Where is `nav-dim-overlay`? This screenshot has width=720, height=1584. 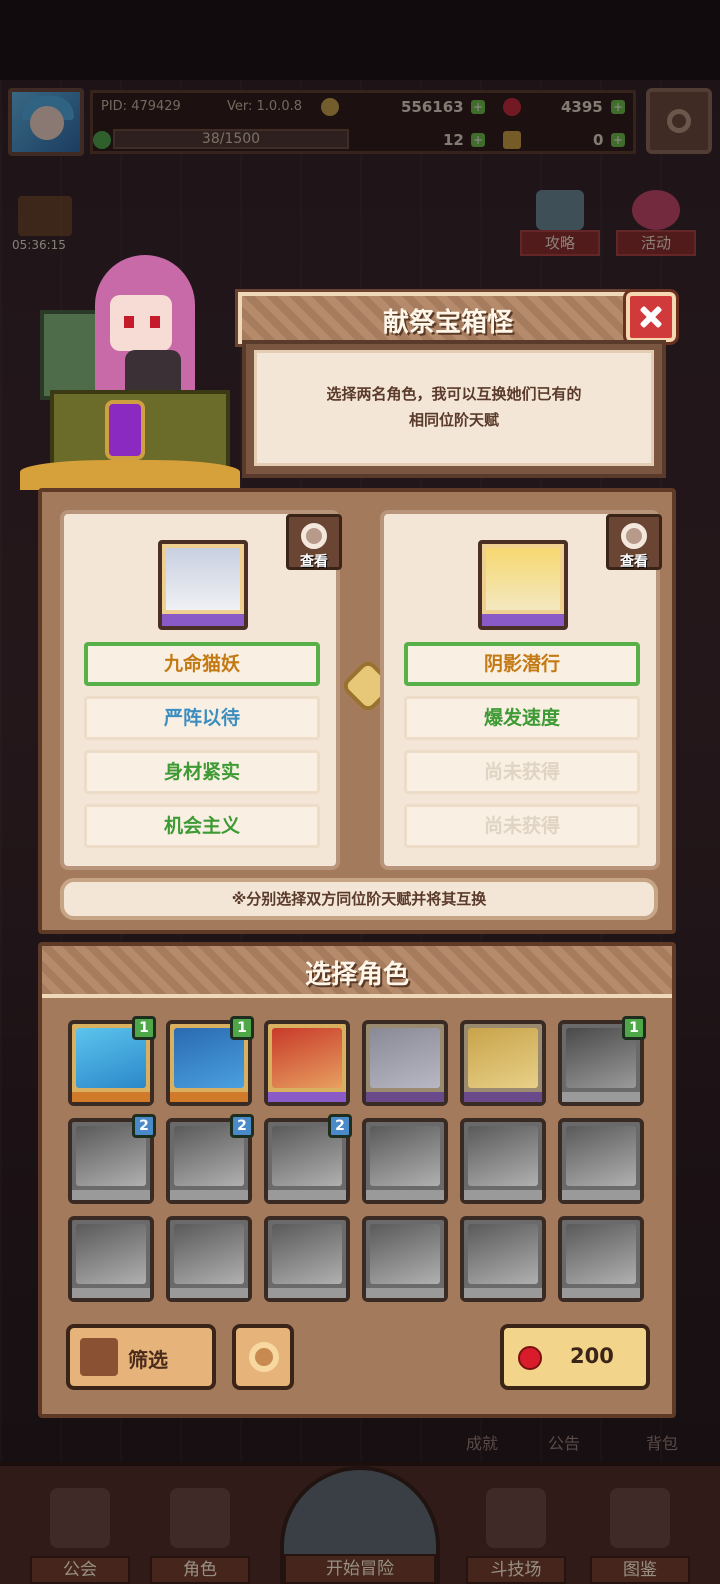 nav-dim-overlay is located at coordinates (360, 1523).